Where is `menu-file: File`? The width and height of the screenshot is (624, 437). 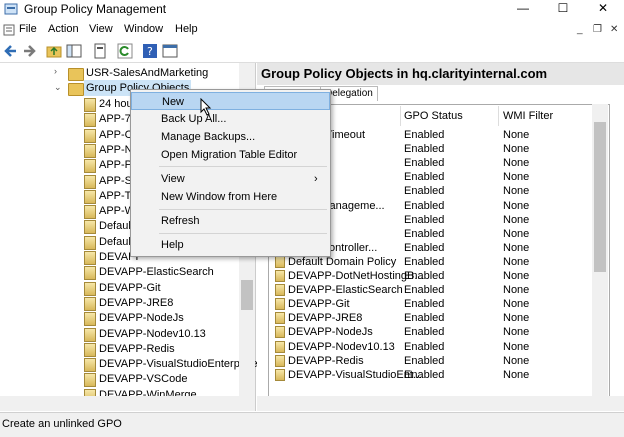 menu-file: File is located at coordinates (28, 29).